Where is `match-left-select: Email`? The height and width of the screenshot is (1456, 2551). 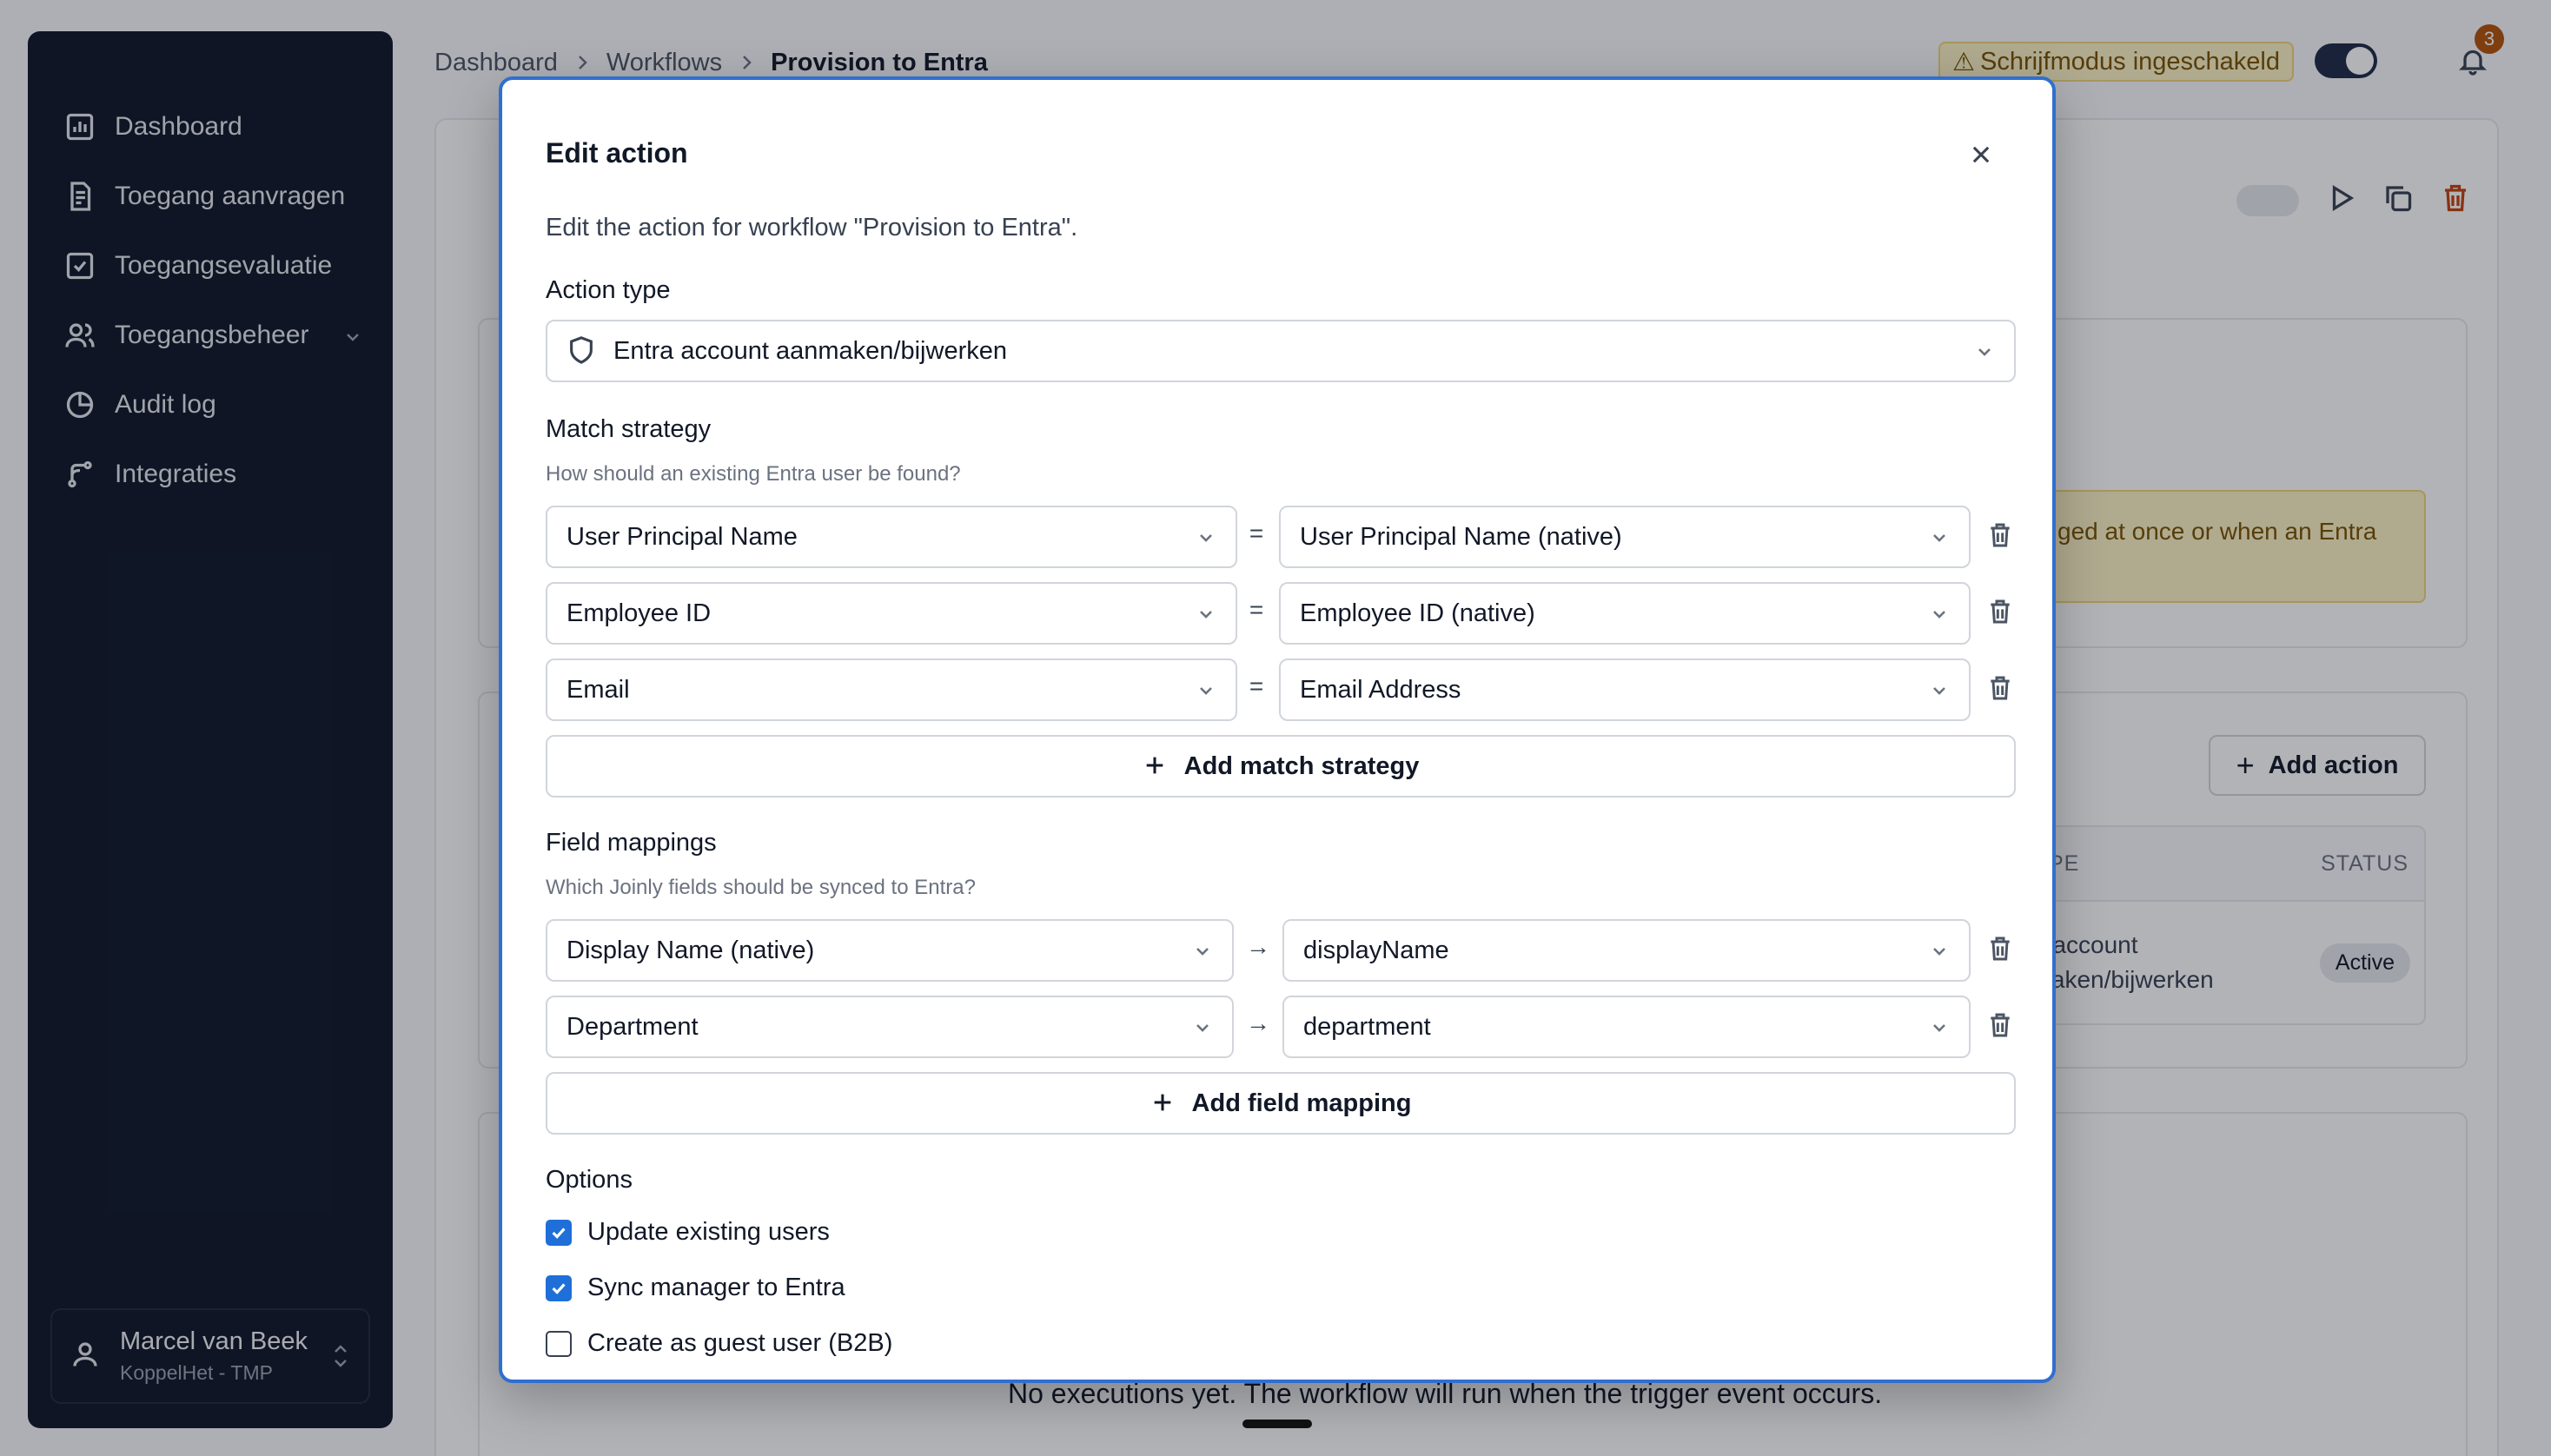
match-left-select: Email is located at coordinates (891, 690).